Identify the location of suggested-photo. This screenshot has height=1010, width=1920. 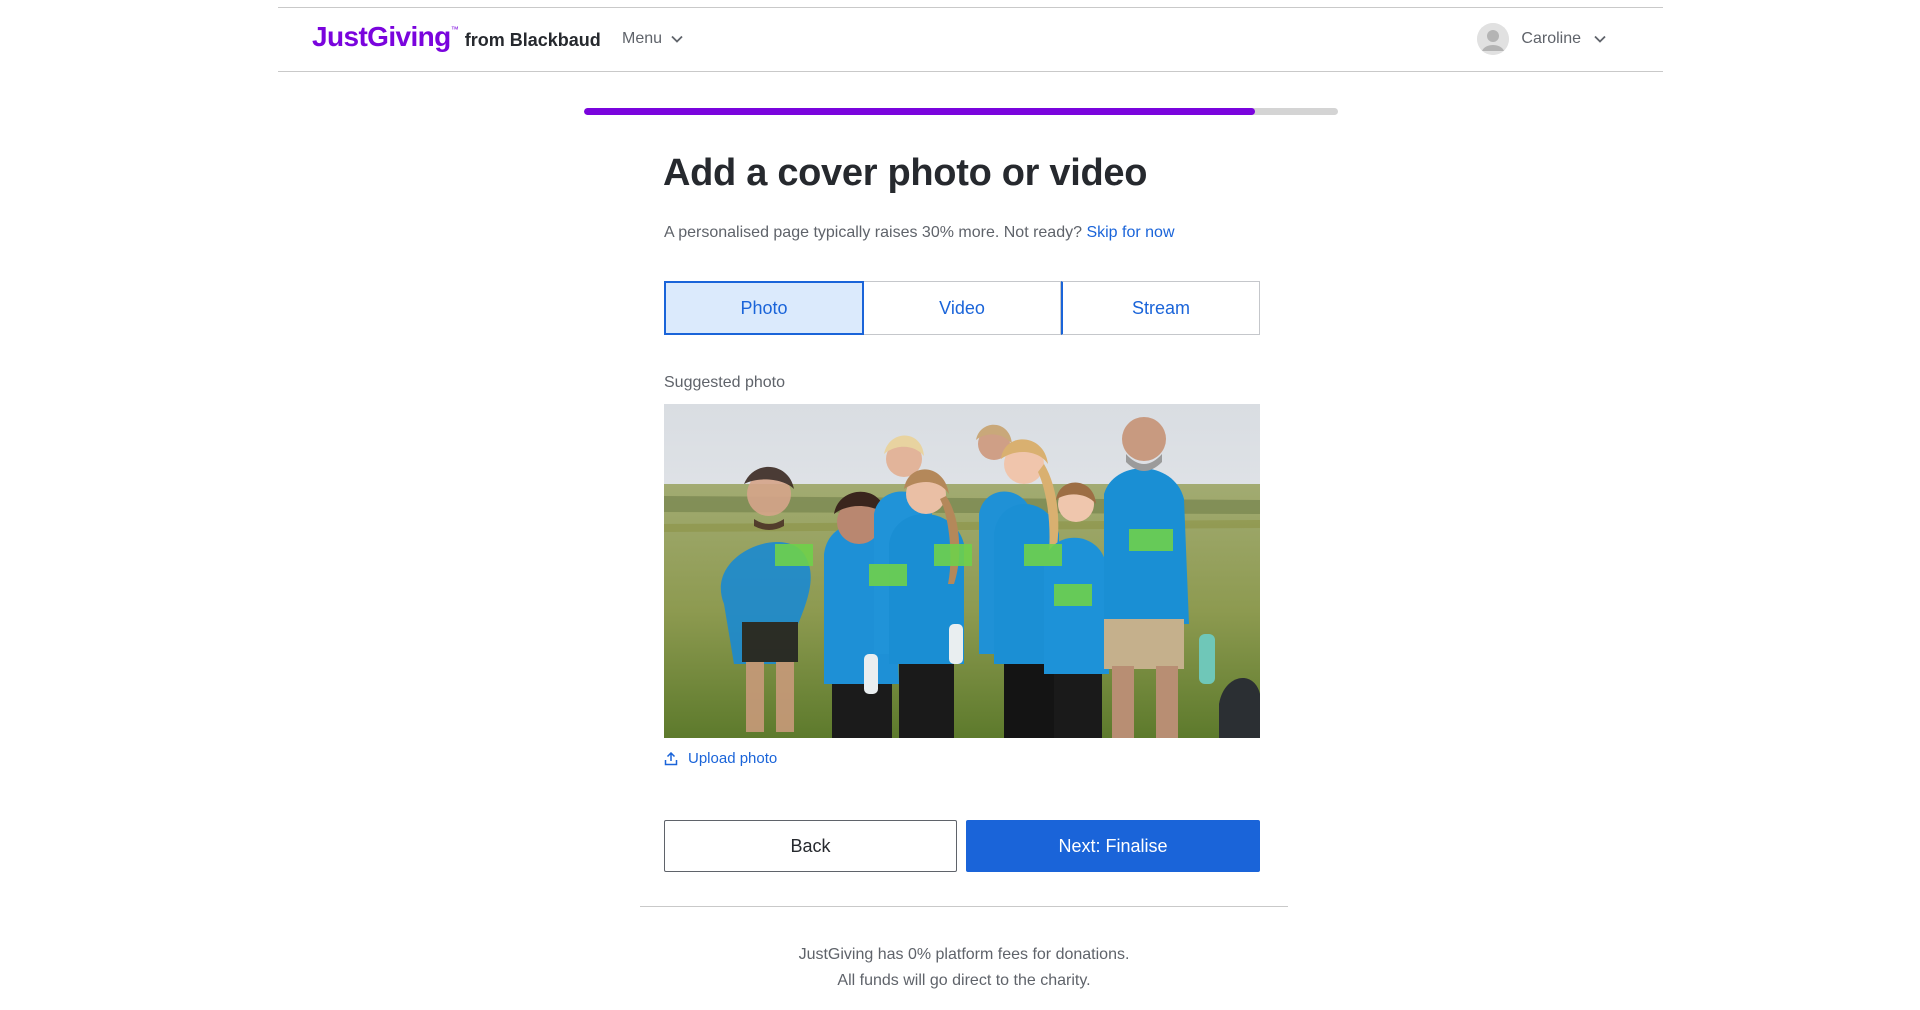
(962, 571).